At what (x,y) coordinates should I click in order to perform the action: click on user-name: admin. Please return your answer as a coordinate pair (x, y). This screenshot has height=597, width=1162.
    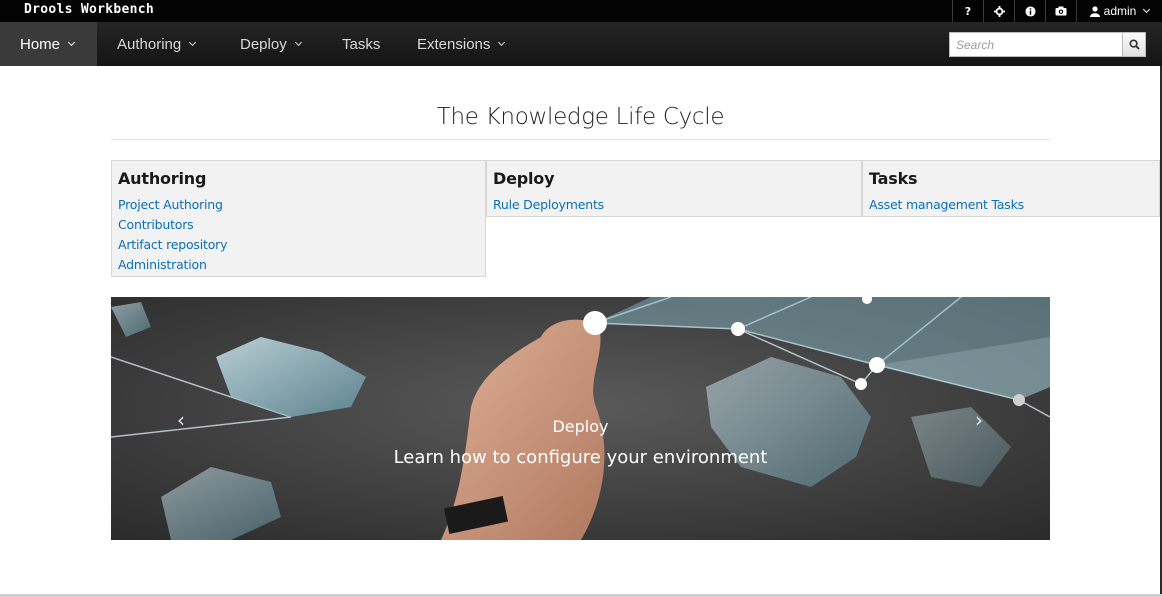
    Looking at the image, I should click on (1120, 11).